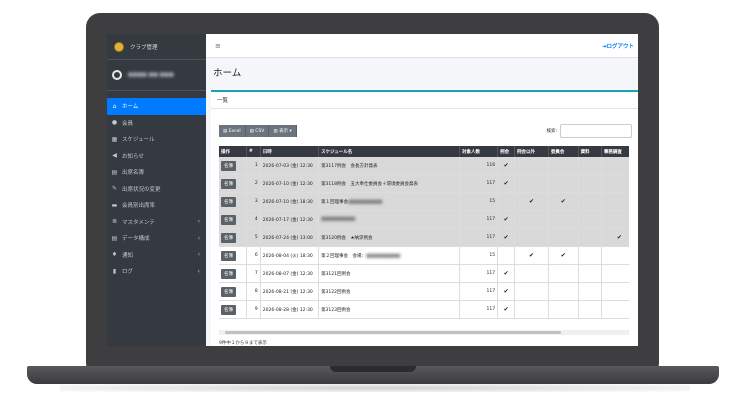 This screenshot has height=403, width=751. I want to click on sidebar-item-label: 会員, so click(128, 123).